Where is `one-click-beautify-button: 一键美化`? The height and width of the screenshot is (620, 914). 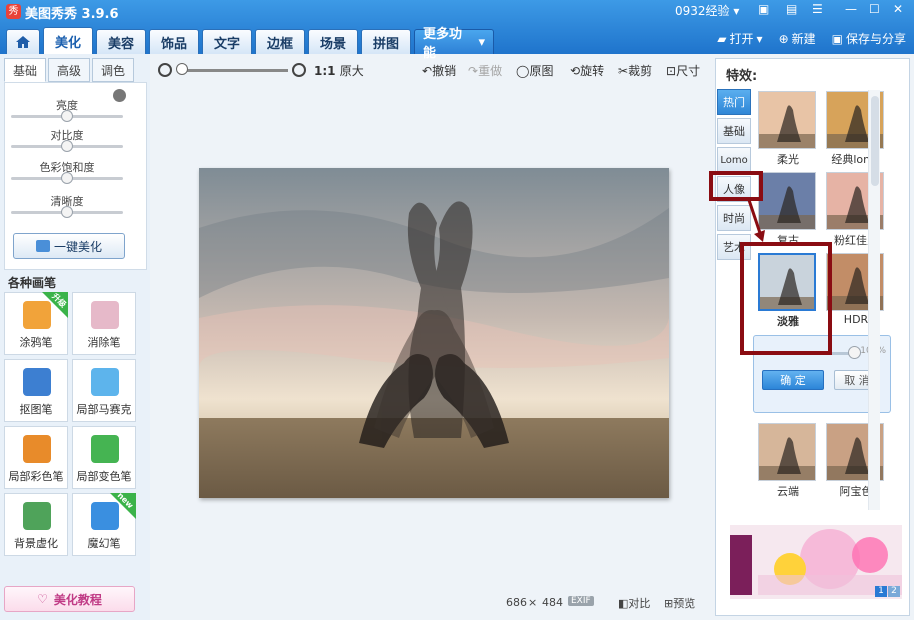
one-click-beautify-button: 一键美化 is located at coordinates (69, 246).